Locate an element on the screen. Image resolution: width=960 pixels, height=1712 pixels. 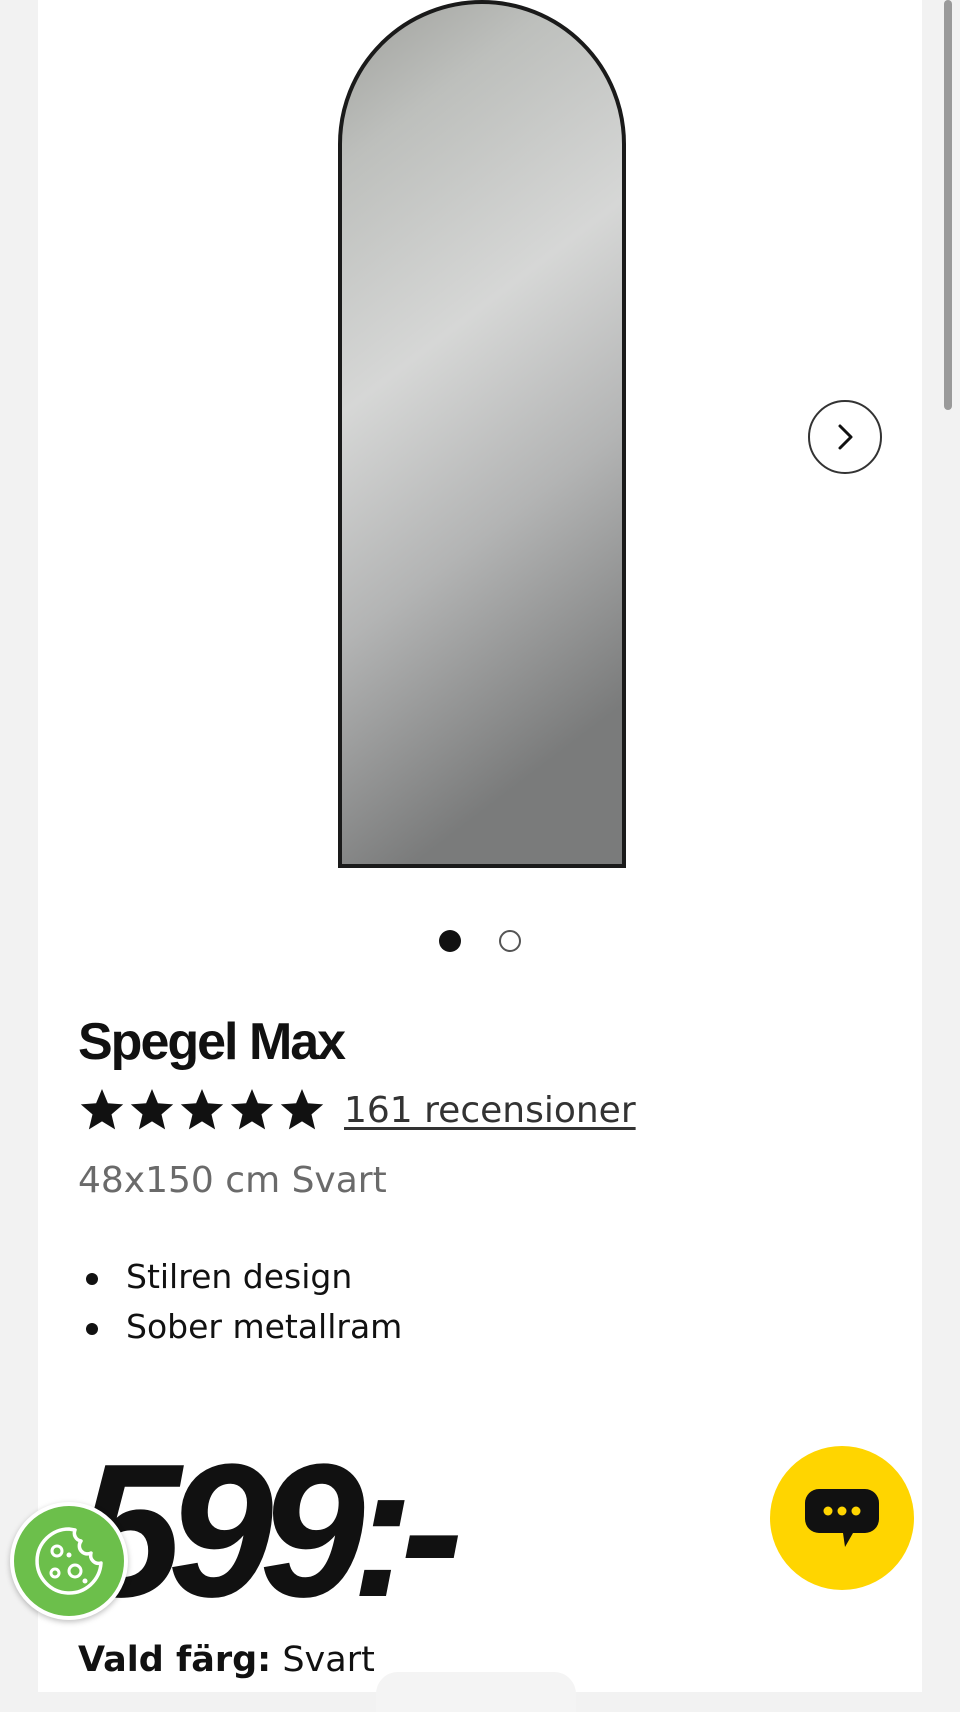
rating-stars is located at coordinates (202, 1110).